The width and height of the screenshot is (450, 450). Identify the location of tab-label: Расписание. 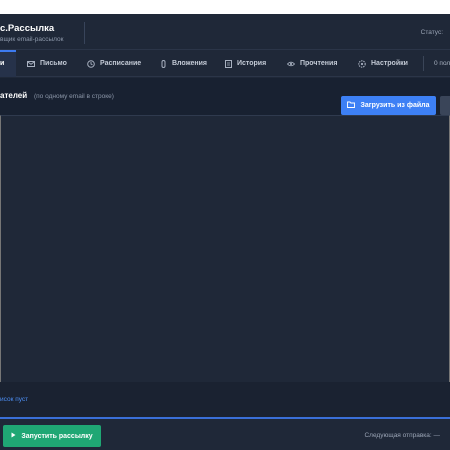
(121, 63).